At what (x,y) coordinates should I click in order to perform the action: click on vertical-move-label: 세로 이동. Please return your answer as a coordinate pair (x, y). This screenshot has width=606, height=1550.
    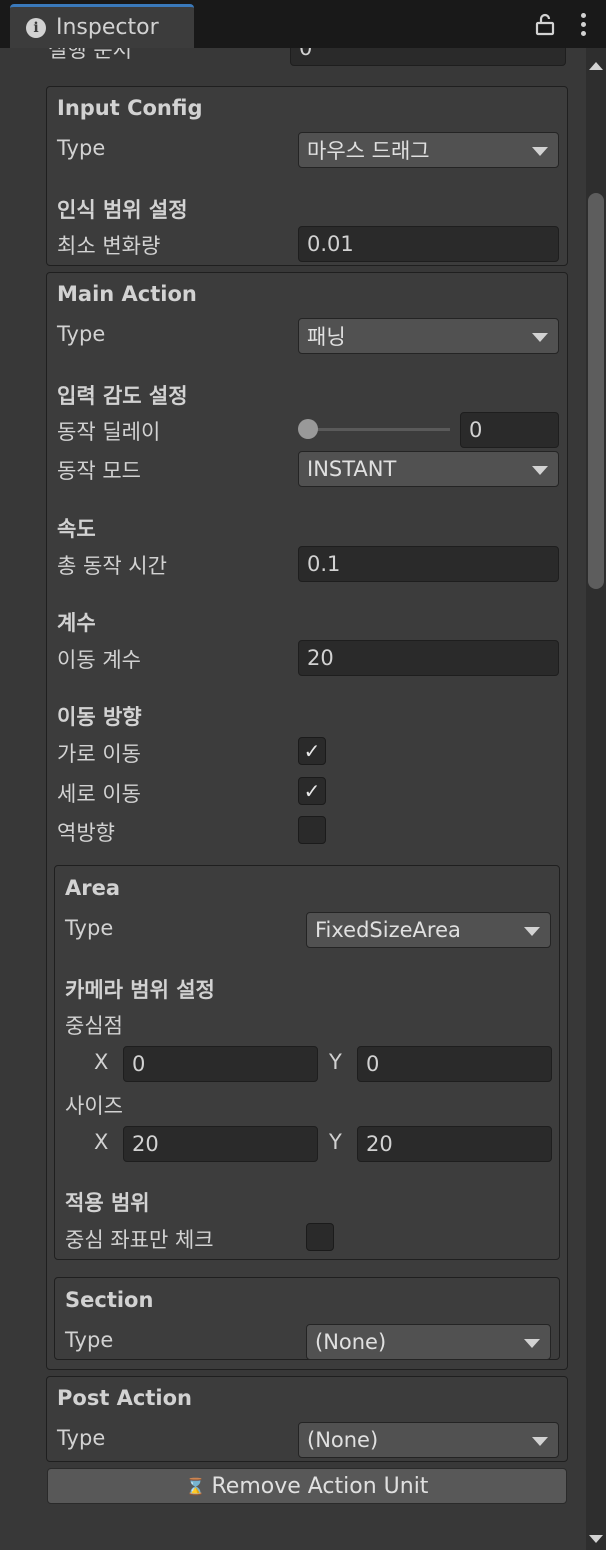
    Looking at the image, I should click on (99, 794).